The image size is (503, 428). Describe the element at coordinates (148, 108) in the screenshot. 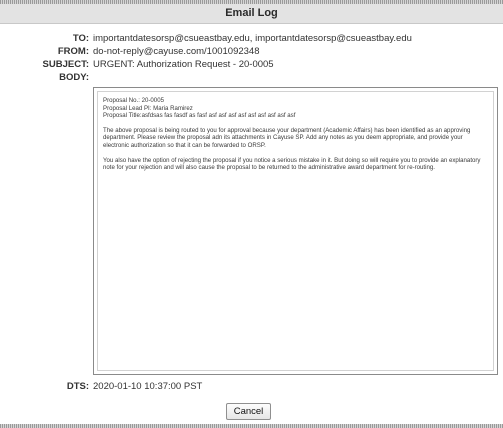

I see `proposal-lead-line: Proposal Lead PI: Maria Ramirez` at that location.